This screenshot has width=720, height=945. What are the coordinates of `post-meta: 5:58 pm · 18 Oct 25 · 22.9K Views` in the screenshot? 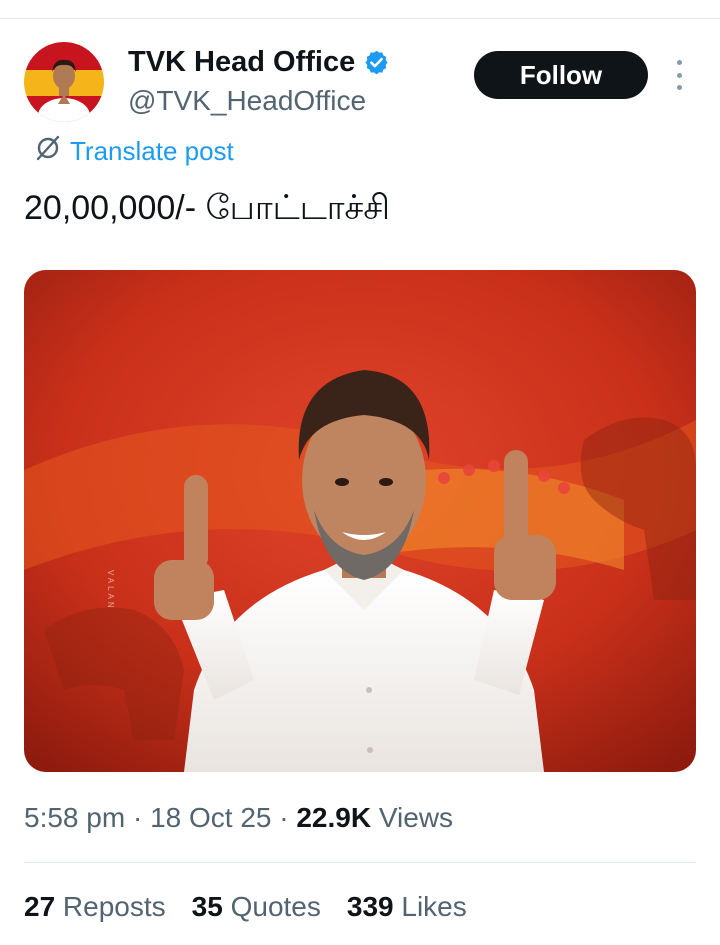 It's located at (238, 818).